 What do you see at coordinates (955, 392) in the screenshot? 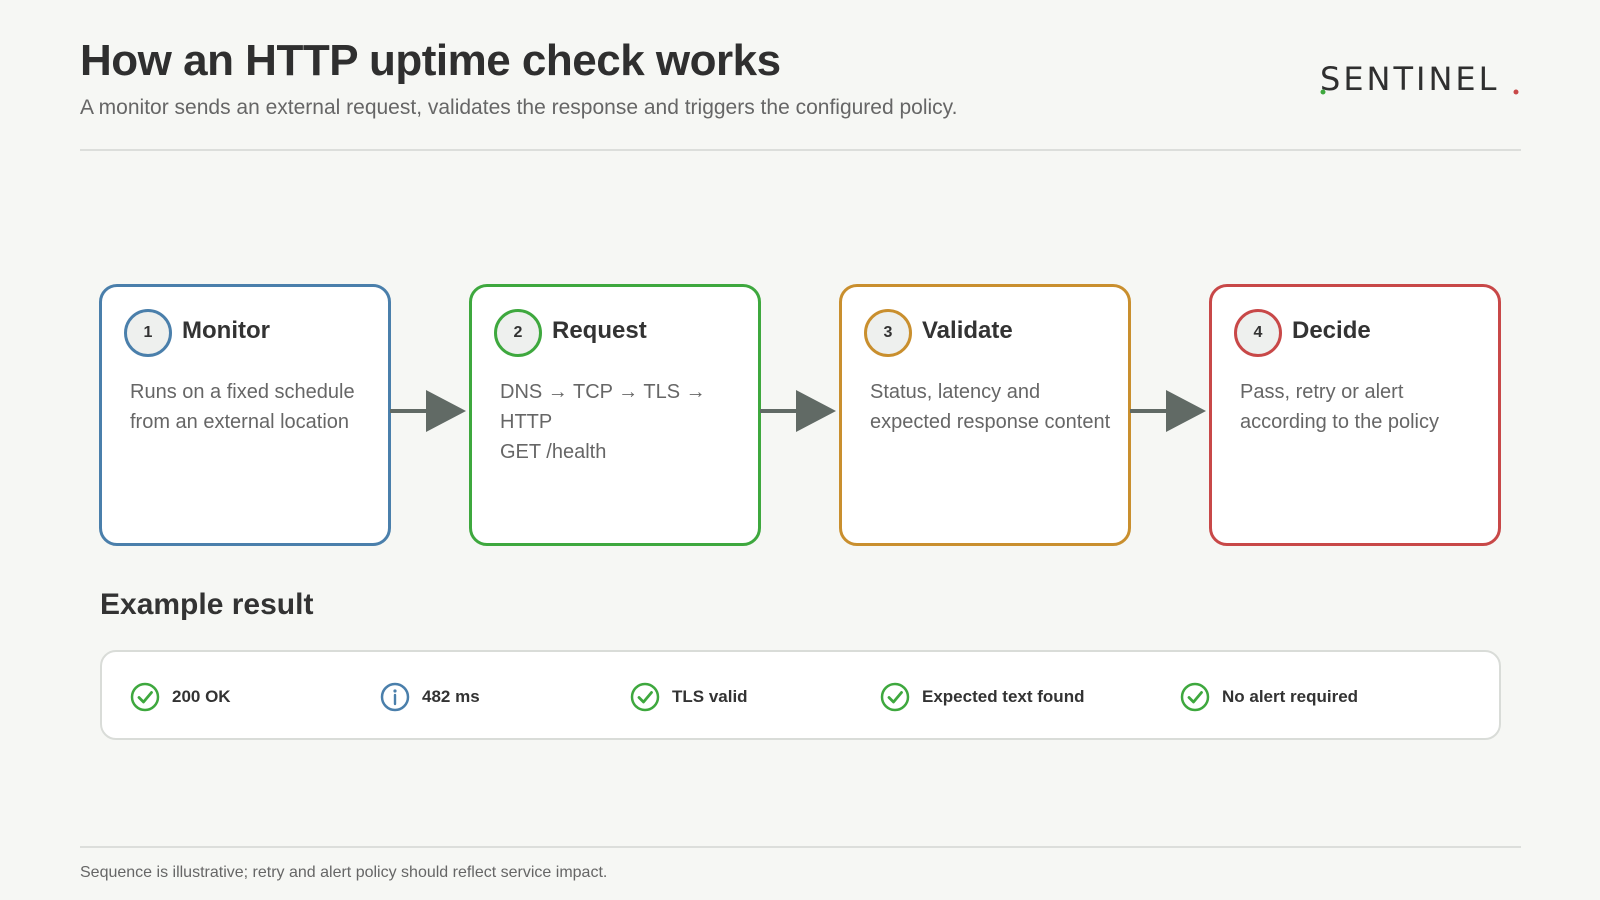
I see `step-description-line: Status, latency and` at bounding box center [955, 392].